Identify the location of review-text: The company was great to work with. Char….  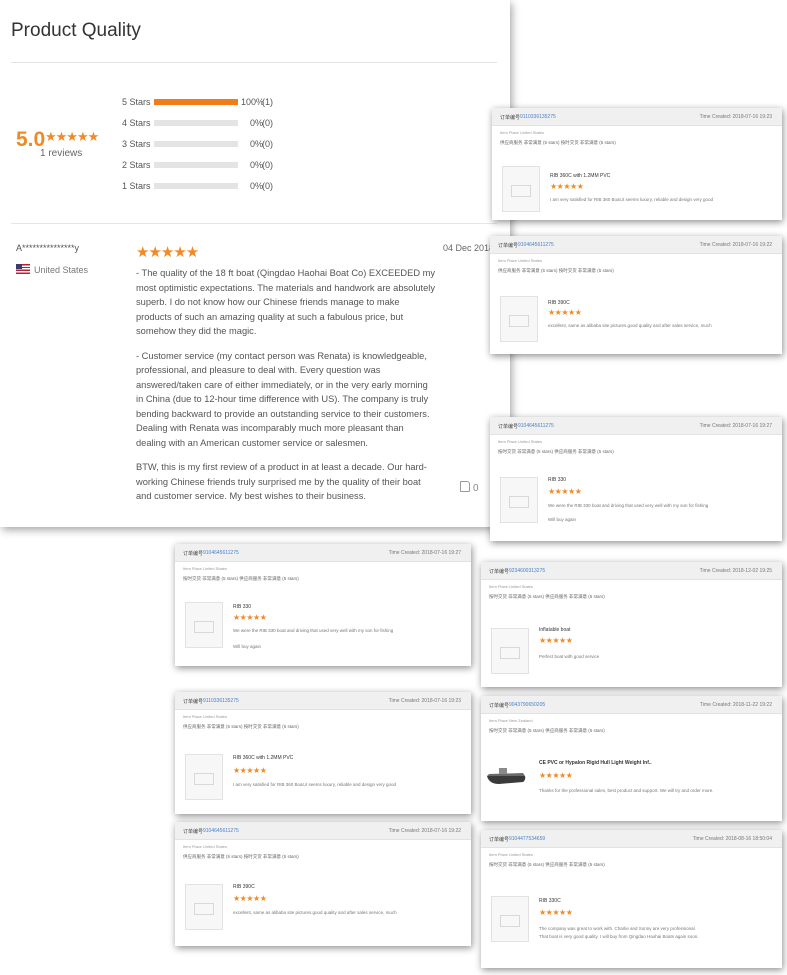
(617, 928).